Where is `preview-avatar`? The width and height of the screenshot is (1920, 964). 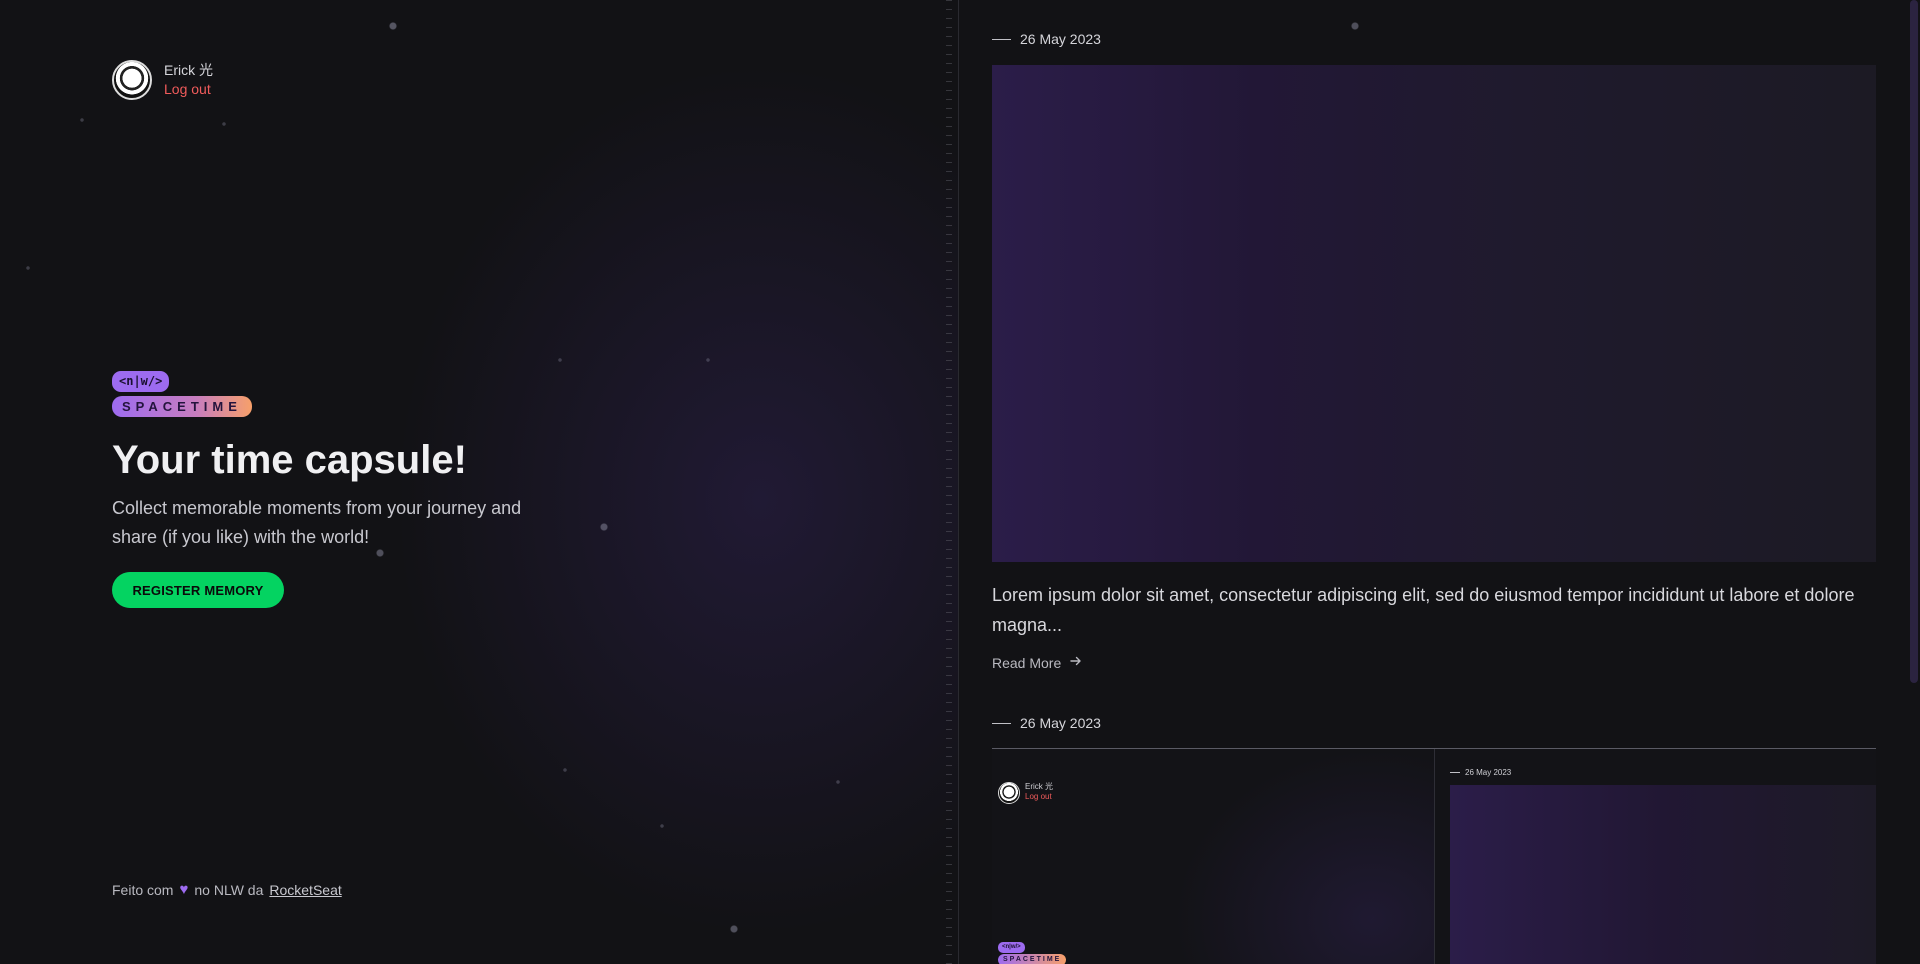
preview-avatar is located at coordinates (1009, 793).